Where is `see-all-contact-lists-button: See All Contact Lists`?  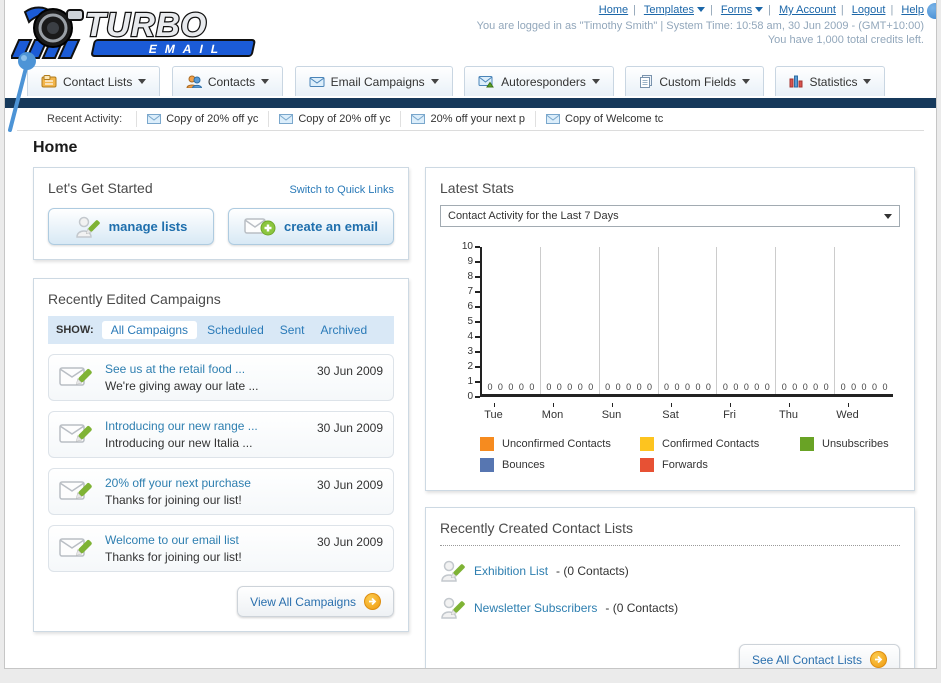 see-all-contact-lists-button: See All Contact Lists is located at coordinates (819, 656).